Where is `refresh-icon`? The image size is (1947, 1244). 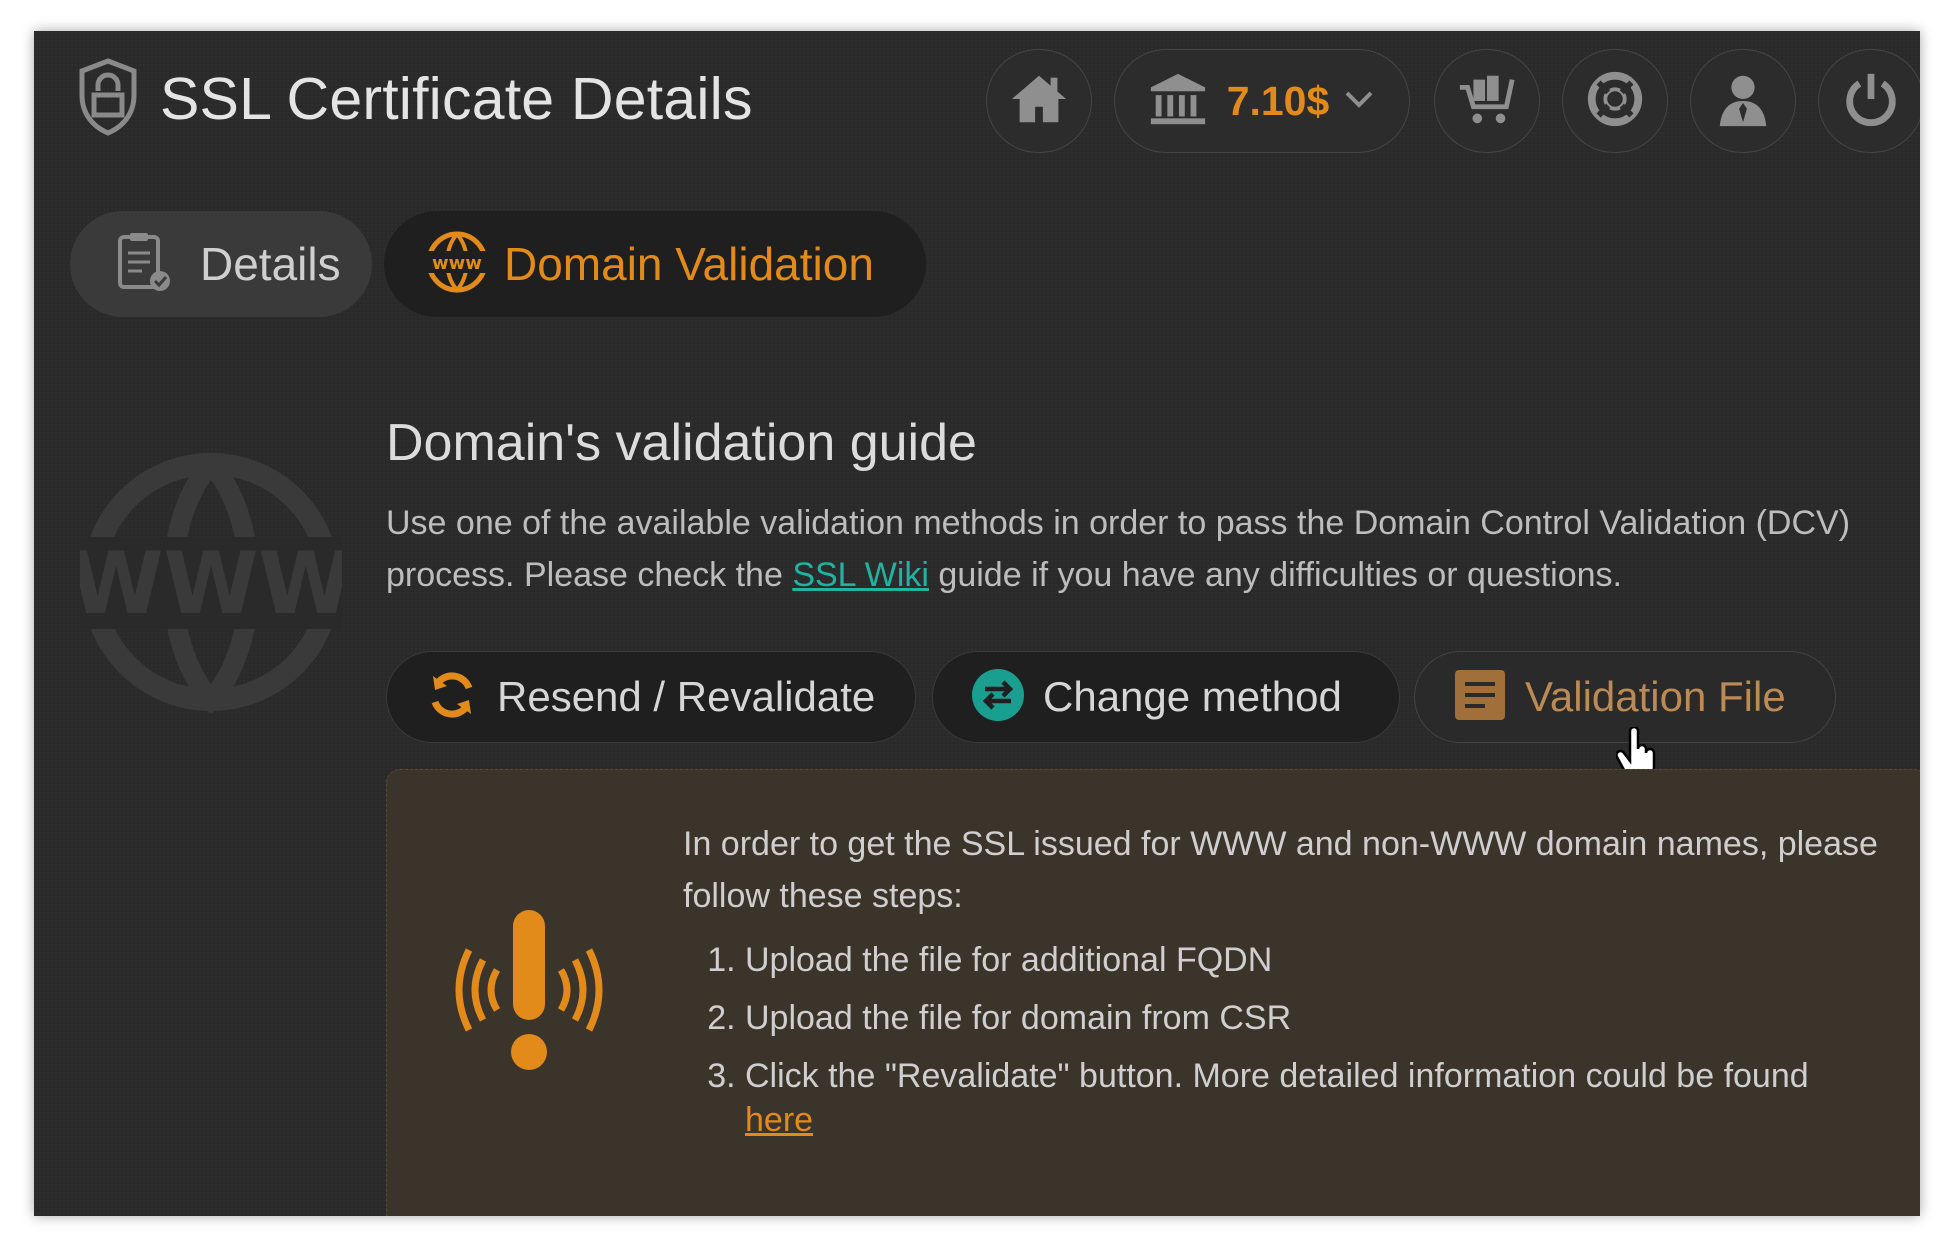
refresh-icon is located at coordinates (433, 697).